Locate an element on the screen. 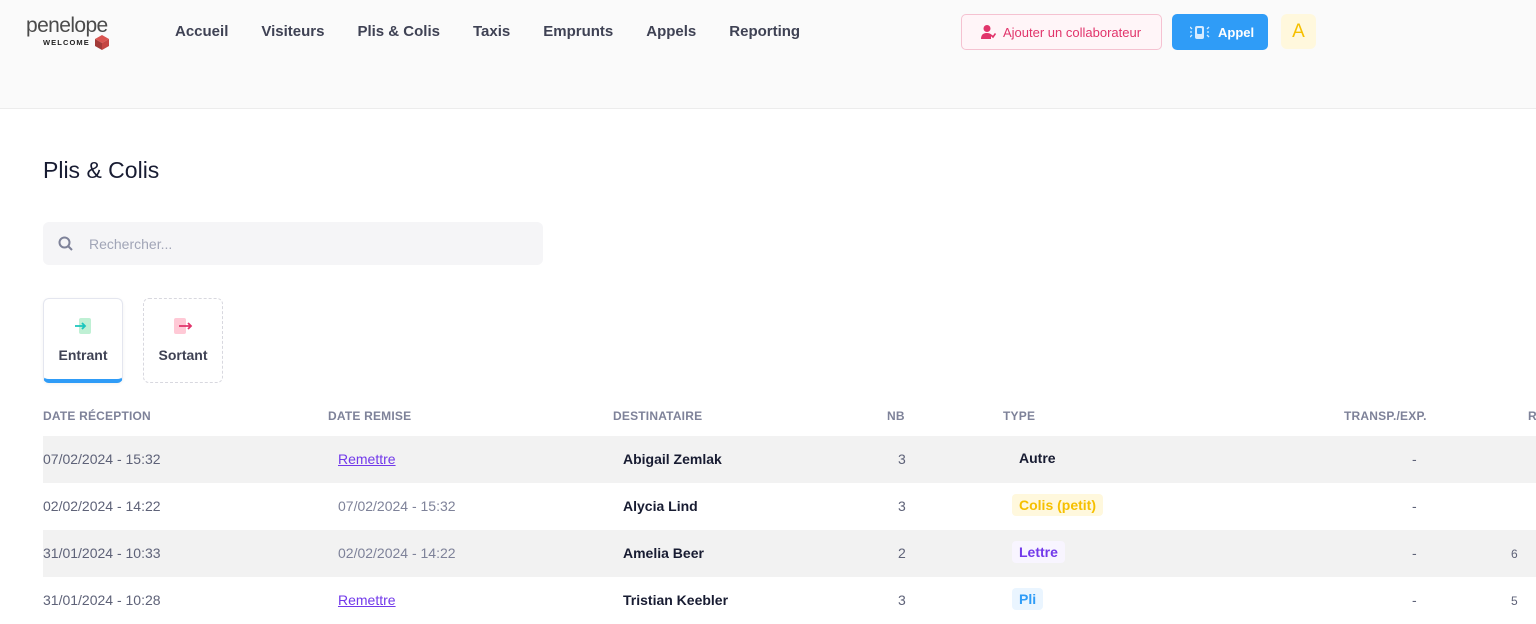 The width and height of the screenshot is (1536, 624). tab-entrant-label: Entrant is located at coordinates (83, 355).